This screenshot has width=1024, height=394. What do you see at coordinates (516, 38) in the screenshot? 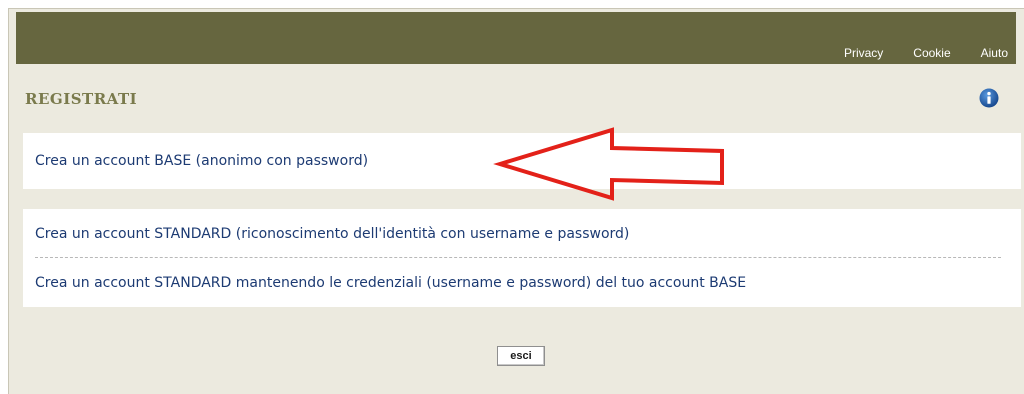
I see `header-bar: Privacy Cookie Aiuto` at bounding box center [516, 38].